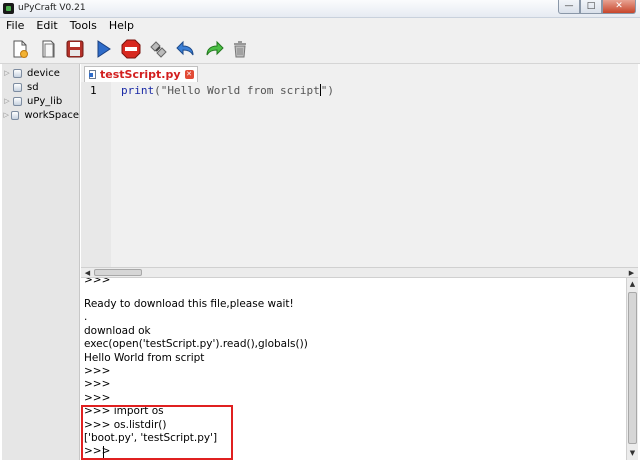 The height and width of the screenshot is (462, 640). What do you see at coordinates (144, 358) in the screenshot?
I see `terminal-line: Hello World from script` at bounding box center [144, 358].